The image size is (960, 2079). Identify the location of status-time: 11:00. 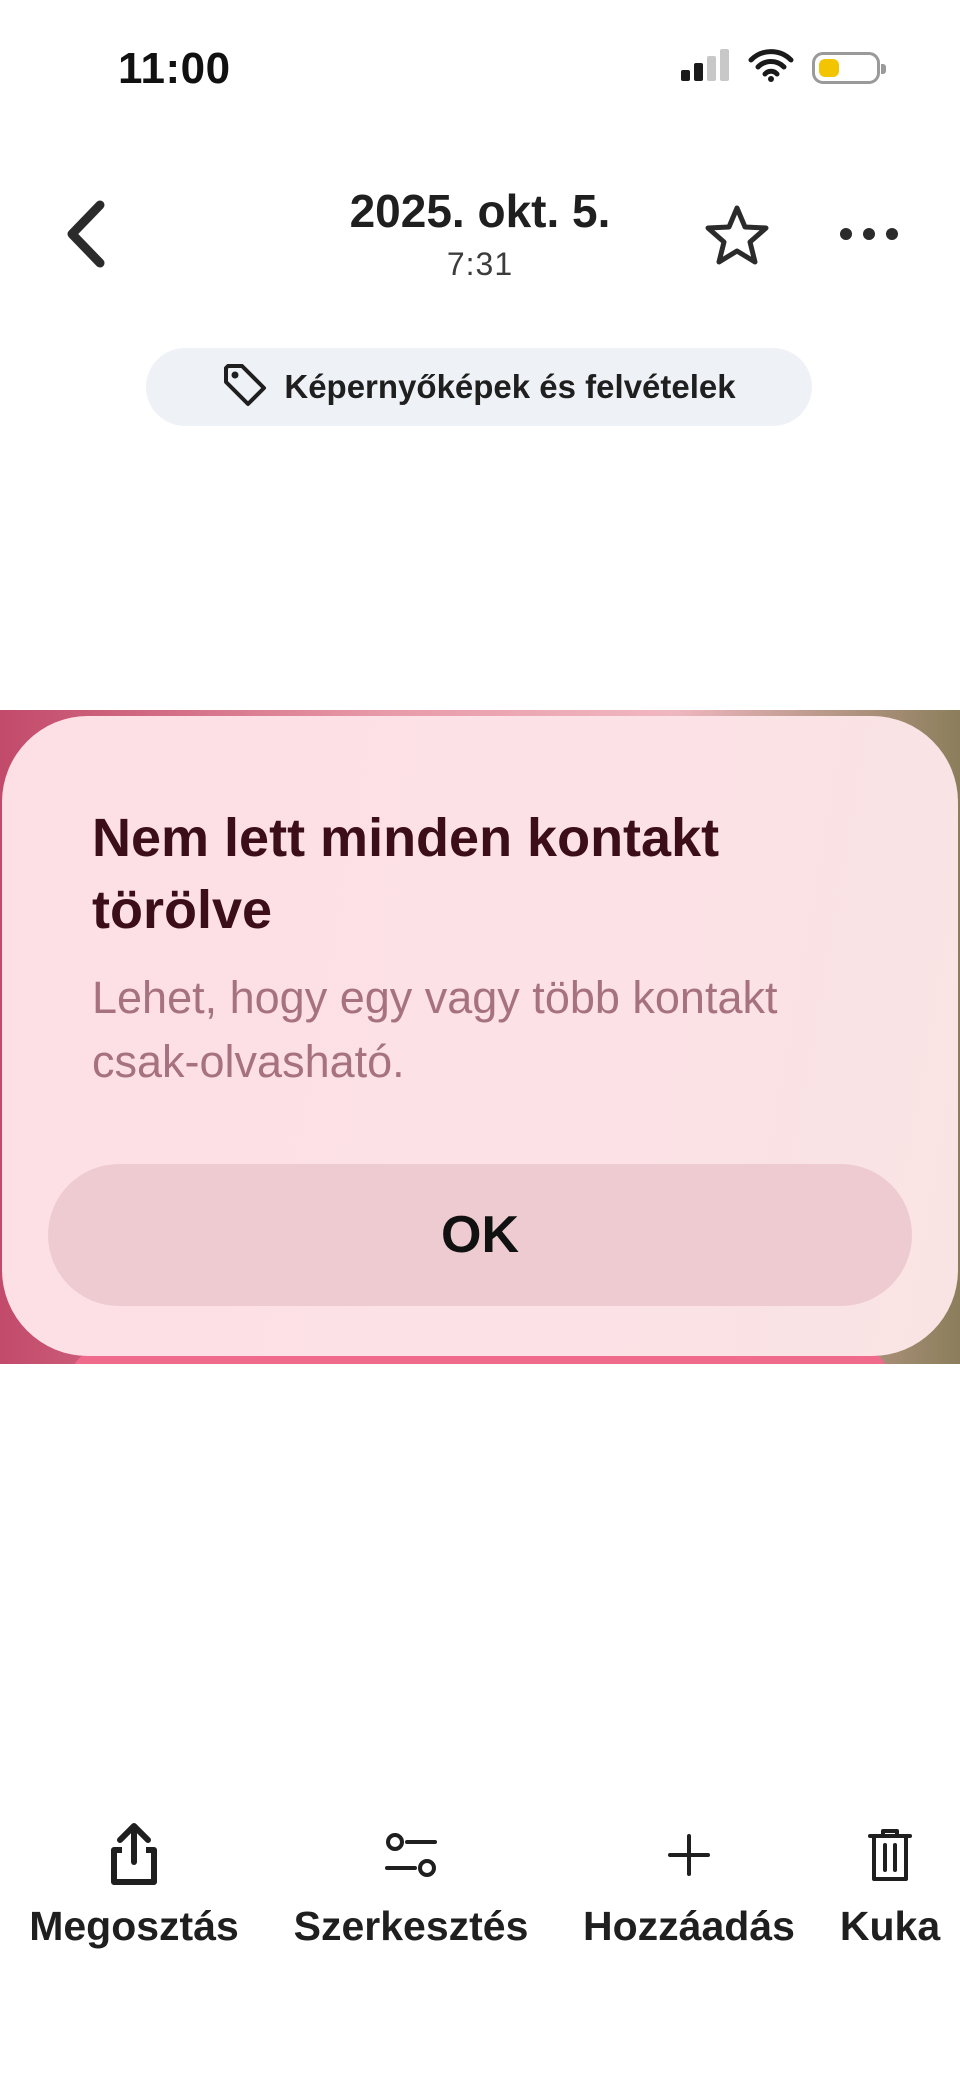
(174, 68).